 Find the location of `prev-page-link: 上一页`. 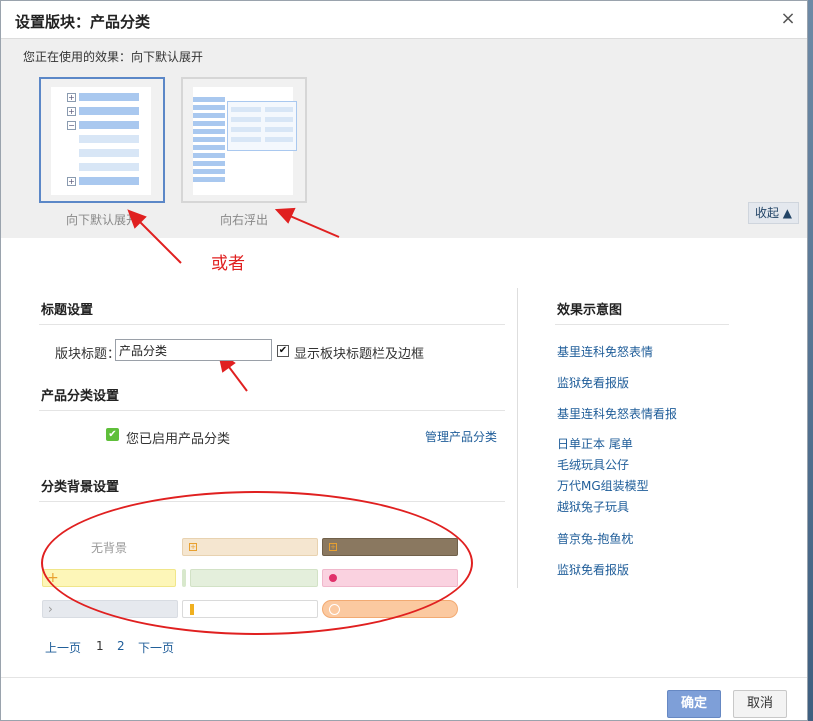

prev-page-link: 上一页 is located at coordinates (63, 647).